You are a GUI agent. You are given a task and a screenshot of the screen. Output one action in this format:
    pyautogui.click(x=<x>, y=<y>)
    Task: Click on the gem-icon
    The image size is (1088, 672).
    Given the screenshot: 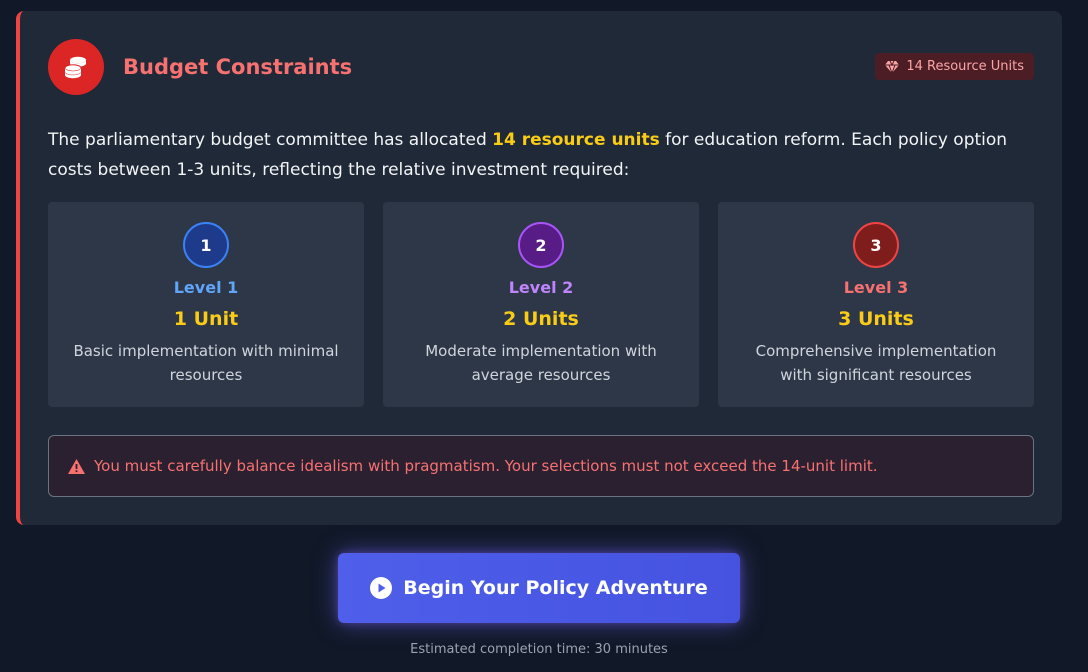 What is the action you would take?
    pyautogui.click(x=892, y=66)
    